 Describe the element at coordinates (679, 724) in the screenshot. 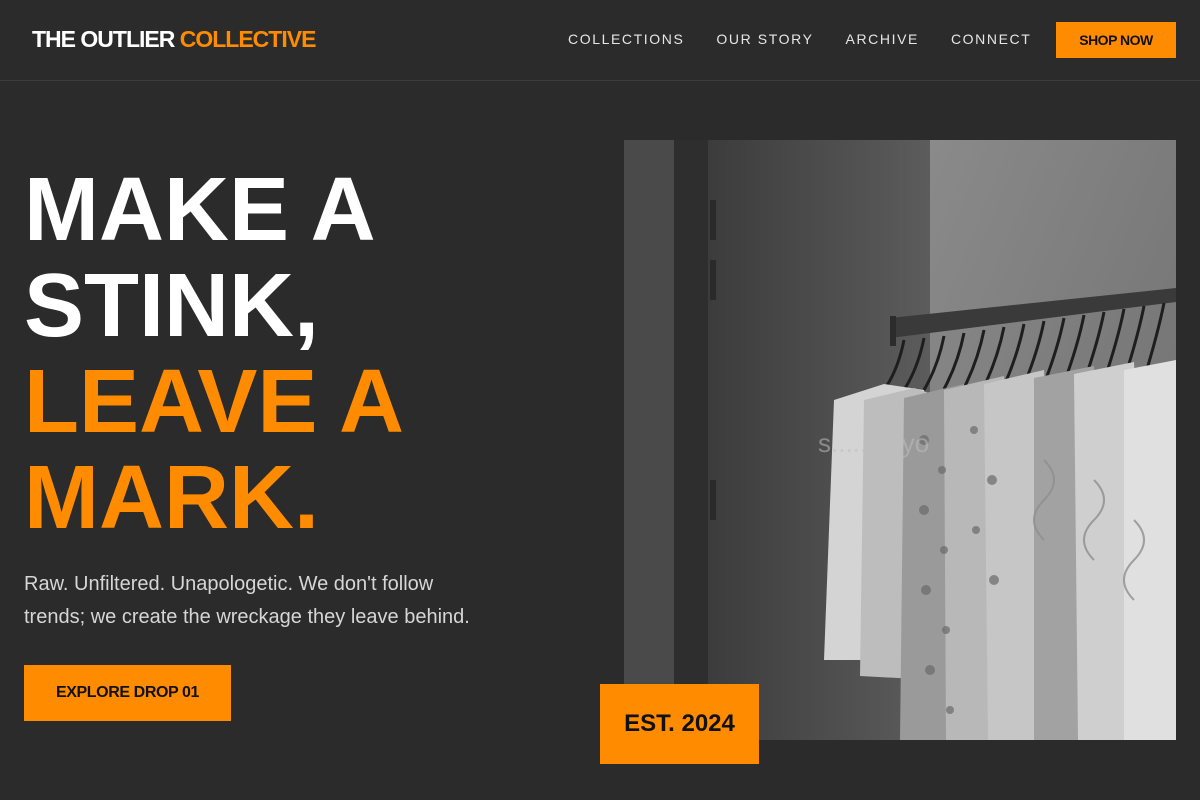

I see `est-badge: EST. 2024` at that location.